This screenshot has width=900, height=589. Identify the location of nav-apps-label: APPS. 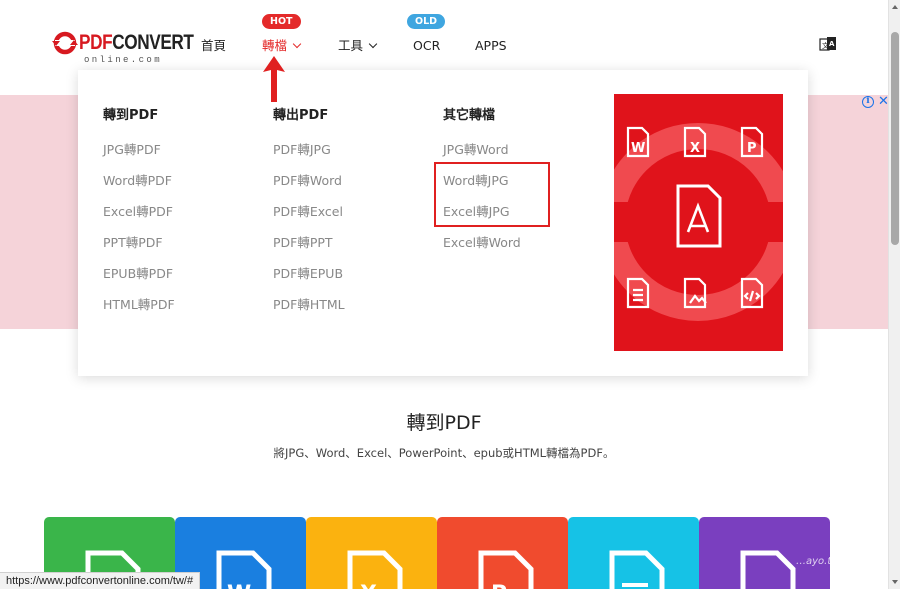
(491, 45).